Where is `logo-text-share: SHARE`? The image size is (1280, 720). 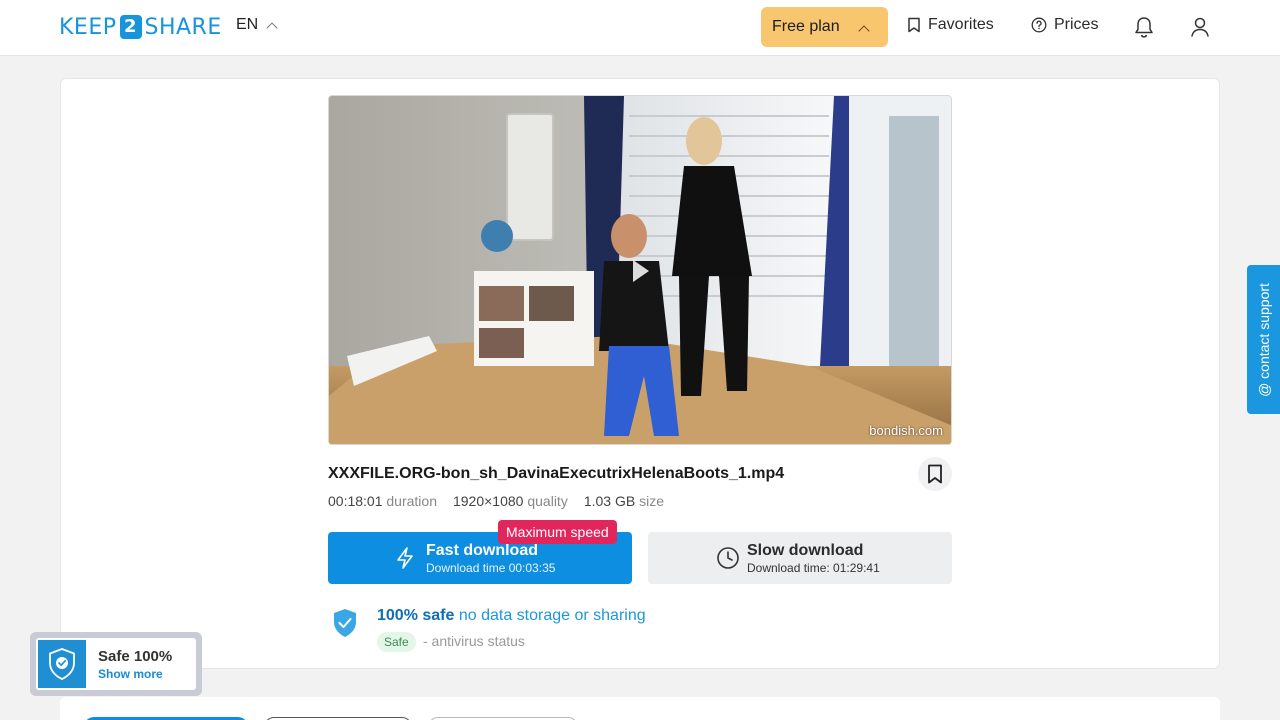 logo-text-share: SHARE is located at coordinates (183, 27).